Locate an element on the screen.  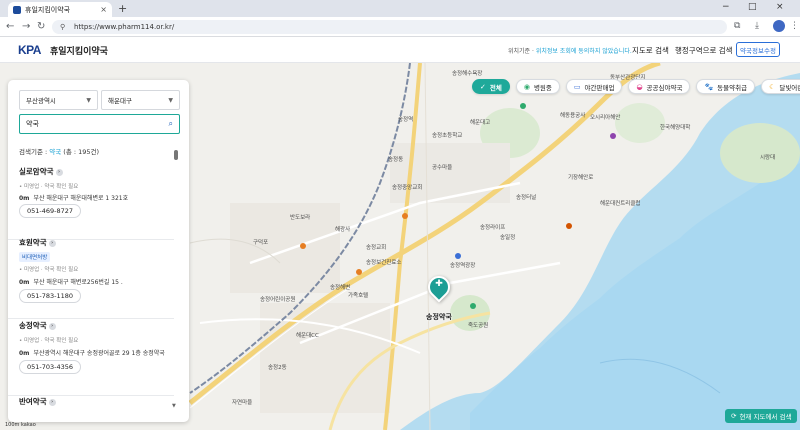
region-select: 부산광역시 ▼ is located at coordinates (58, 100).